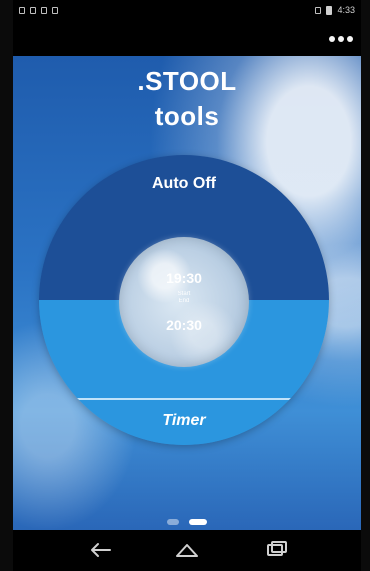 The width and height of the screenshot is (370, 571). Describe the element at coordinates (198, 522) in the screenshot. I see `page-dot-active` at that location.